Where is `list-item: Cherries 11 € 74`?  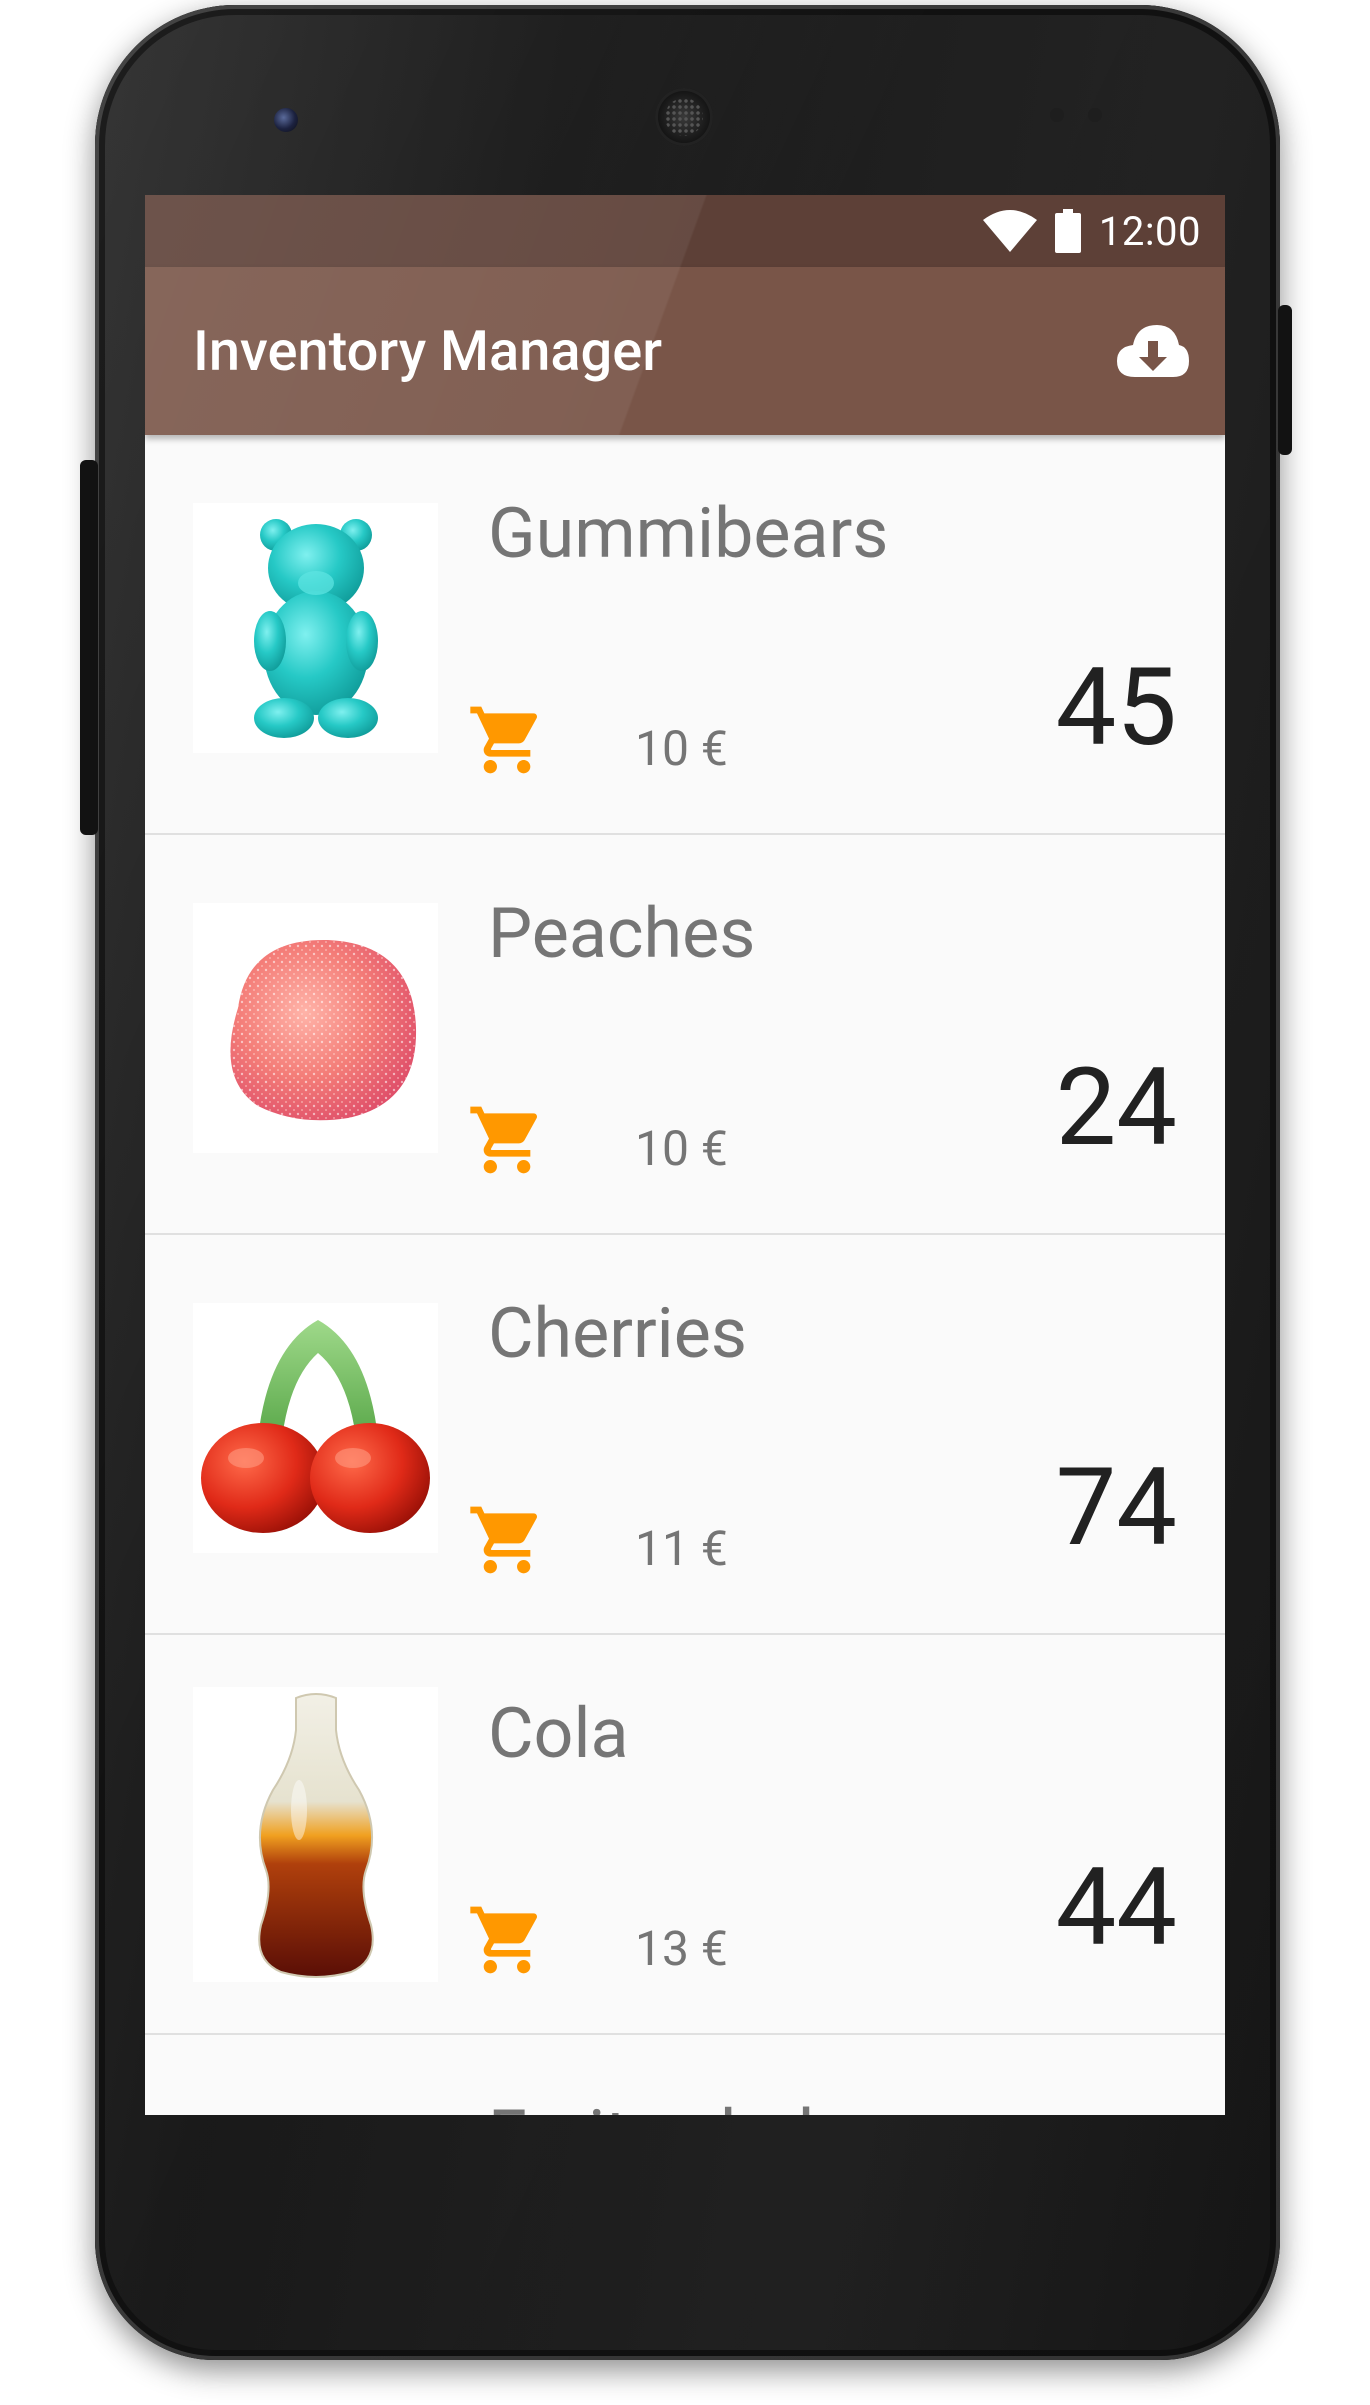
list-item: Cherries 11 € 74 is located at coordinates (685, 1435).